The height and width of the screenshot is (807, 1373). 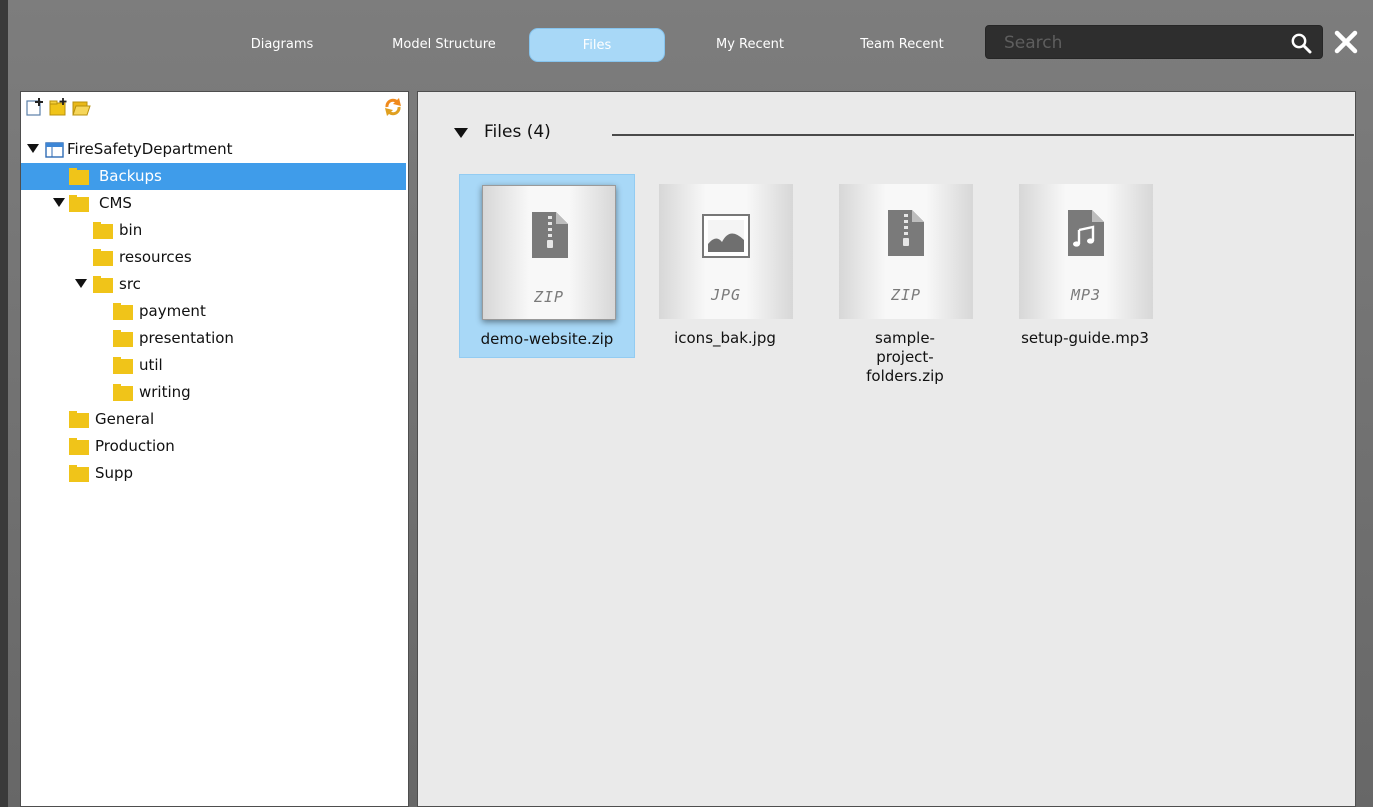 I want to click on file-name: demo-website.zip, so click(x=547, y=339).